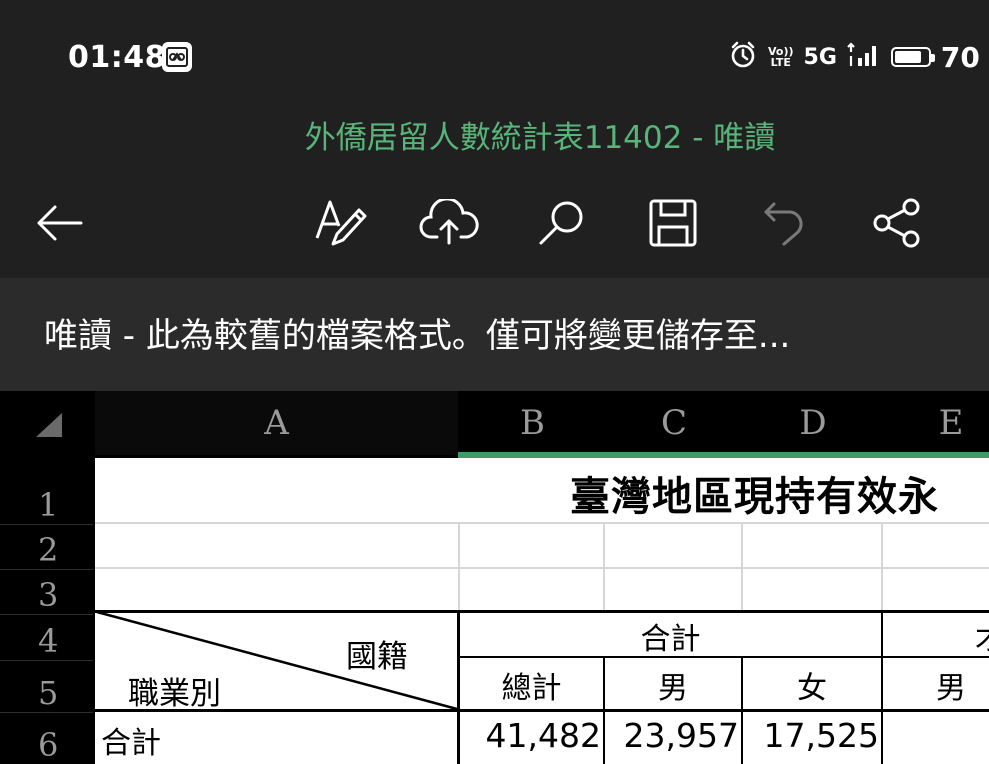  Describe the element at coordinates (561, 223) in the screenshot. I see `search-icon` at that location.